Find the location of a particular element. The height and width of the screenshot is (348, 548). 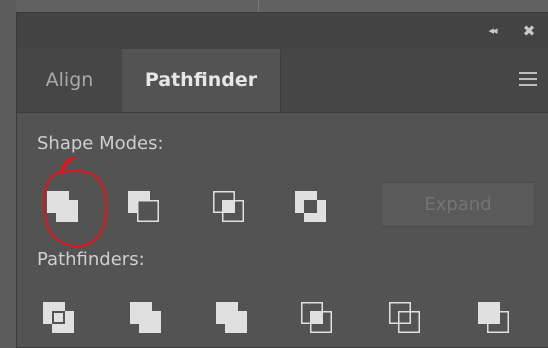

crop-button is located at coordinates (317, 318).